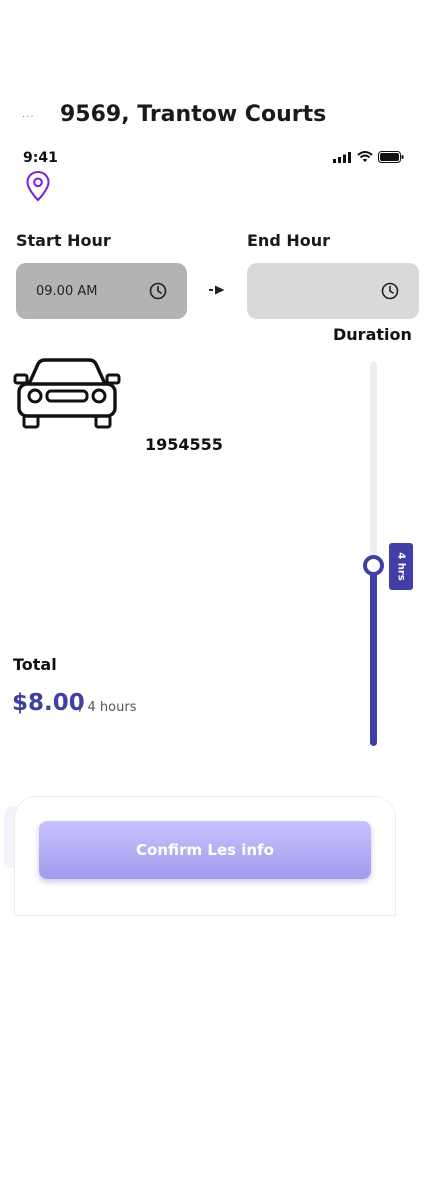 The height and width of the screenshot is (1198, 428). I want to click on arrow-right-icon, so click(217, 290).